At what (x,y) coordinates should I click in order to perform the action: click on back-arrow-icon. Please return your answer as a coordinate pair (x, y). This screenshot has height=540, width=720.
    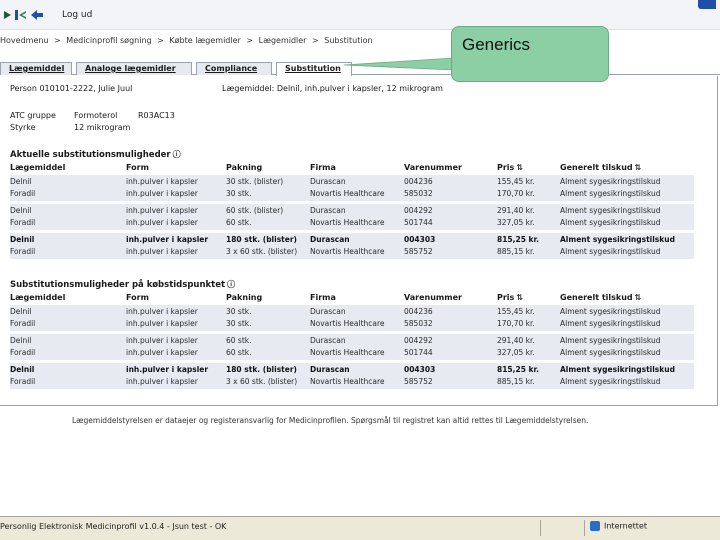
    Looking at the image, I should click on (37, 15).